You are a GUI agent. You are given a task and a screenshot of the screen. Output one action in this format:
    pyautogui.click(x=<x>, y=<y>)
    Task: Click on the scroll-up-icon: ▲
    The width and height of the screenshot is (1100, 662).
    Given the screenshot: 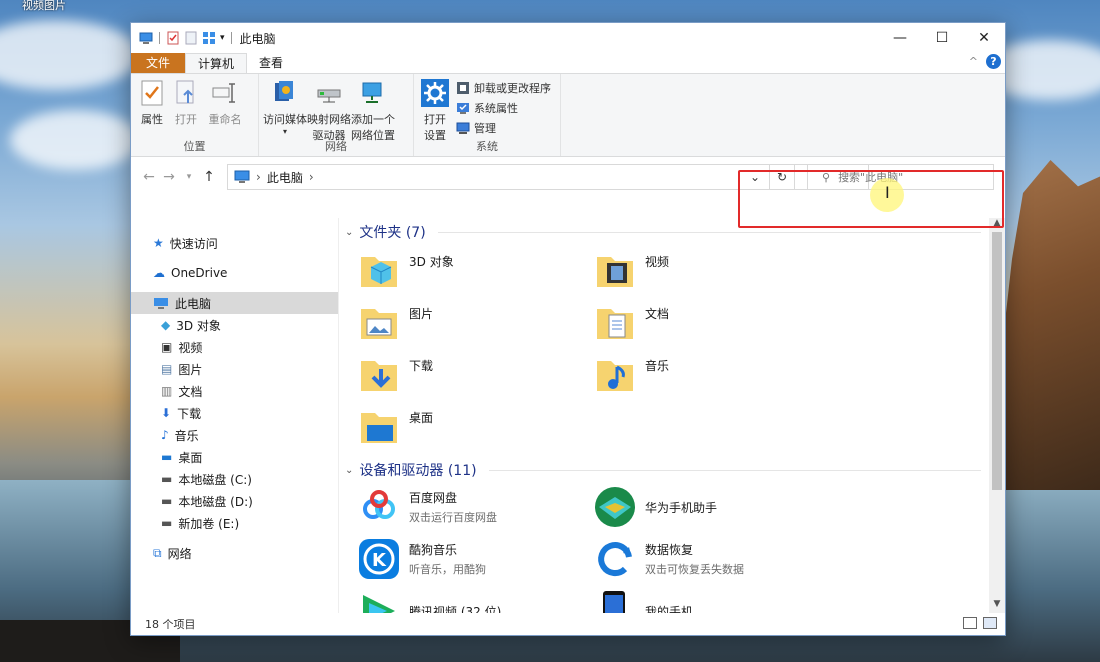 What is the action you would take?
    pyautogui.click(x=997, y=225)
    